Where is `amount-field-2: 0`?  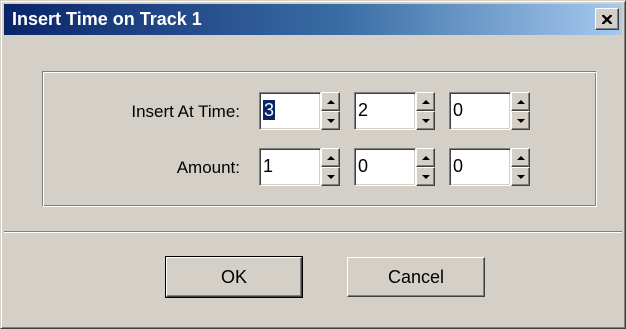 amount-field-2: 0 is located at coordinates (385, 167).